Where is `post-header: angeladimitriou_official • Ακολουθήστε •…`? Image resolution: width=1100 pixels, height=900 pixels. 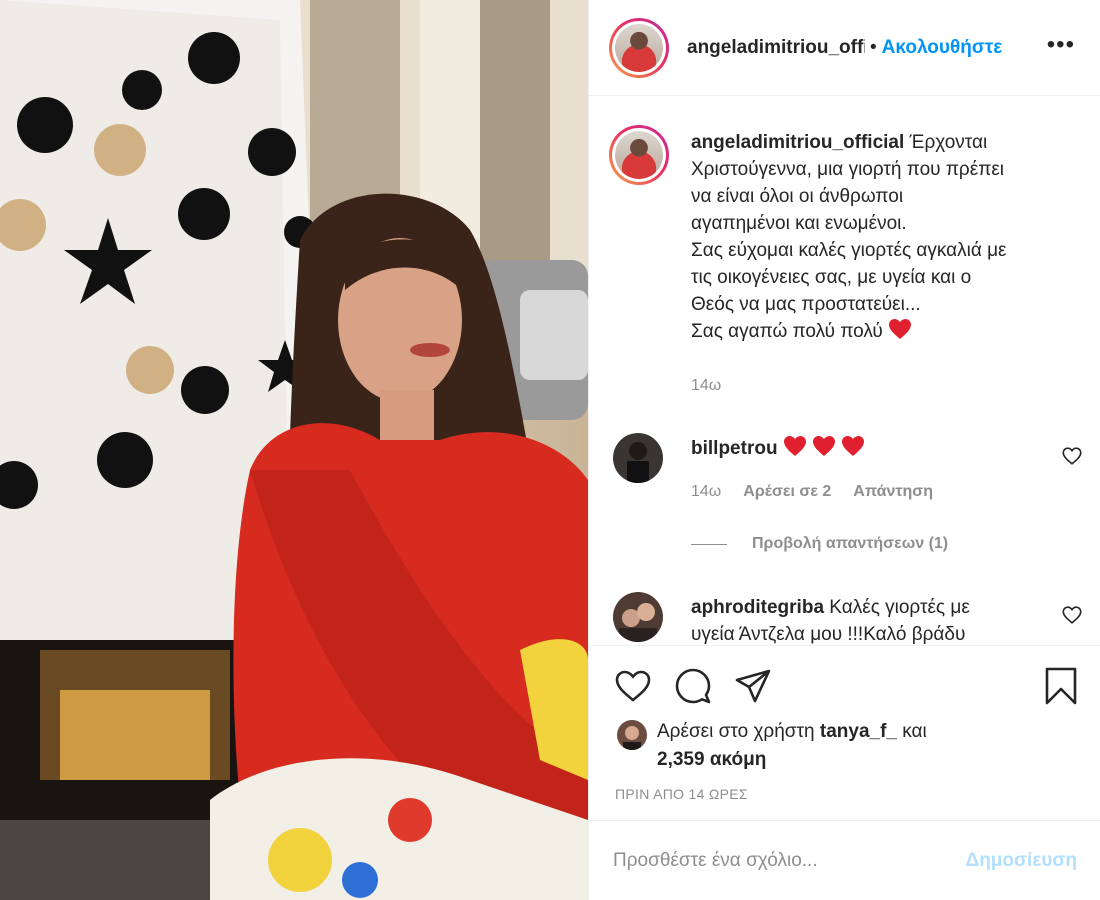
post-header: angeladimitriou_official • Ακολουθήστε •… is located at coordinates (844, 48).